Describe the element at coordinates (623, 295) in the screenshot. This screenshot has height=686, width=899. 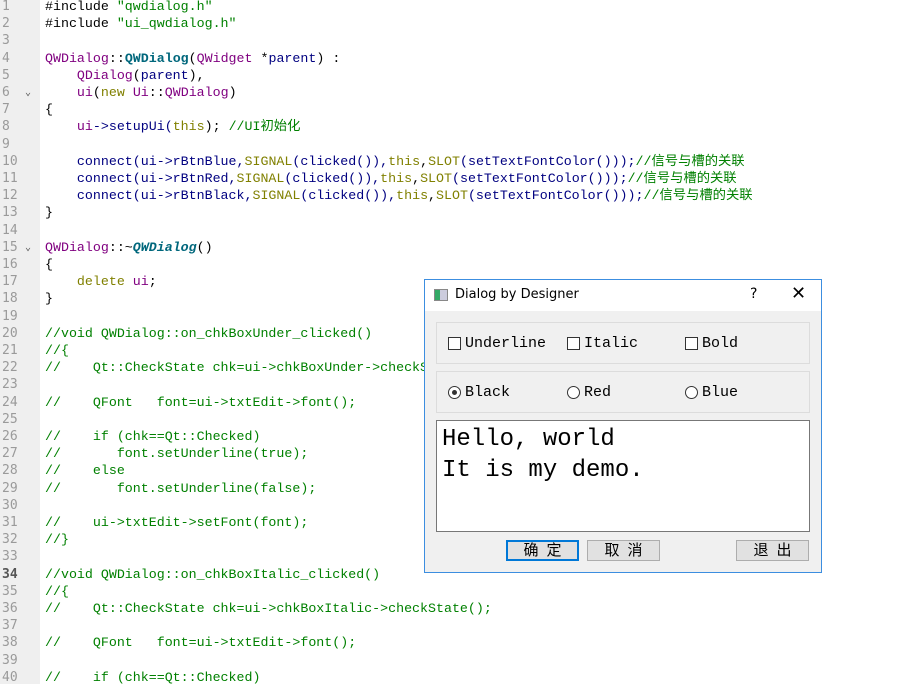
I see `title-bar: Dialog by Designer ? ✕` at that location.